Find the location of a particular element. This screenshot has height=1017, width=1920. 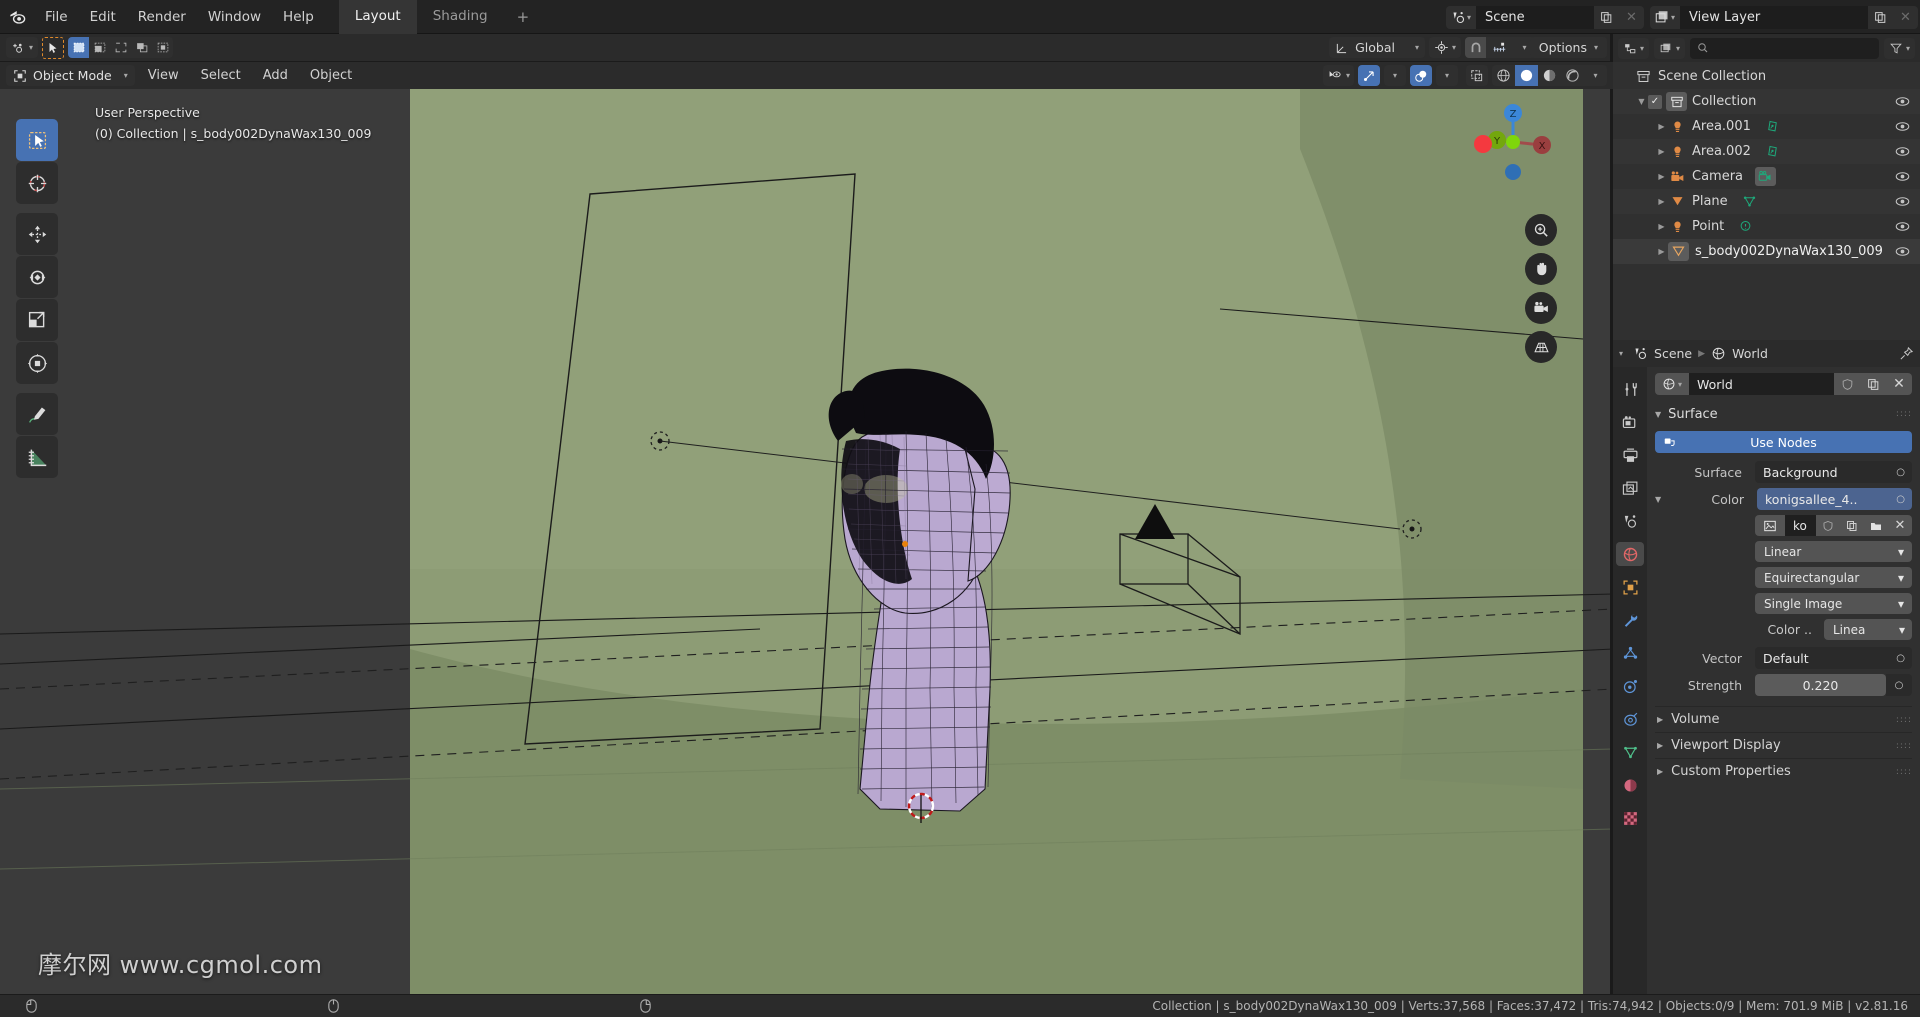

move-tool is located at coordinates (37, 234).